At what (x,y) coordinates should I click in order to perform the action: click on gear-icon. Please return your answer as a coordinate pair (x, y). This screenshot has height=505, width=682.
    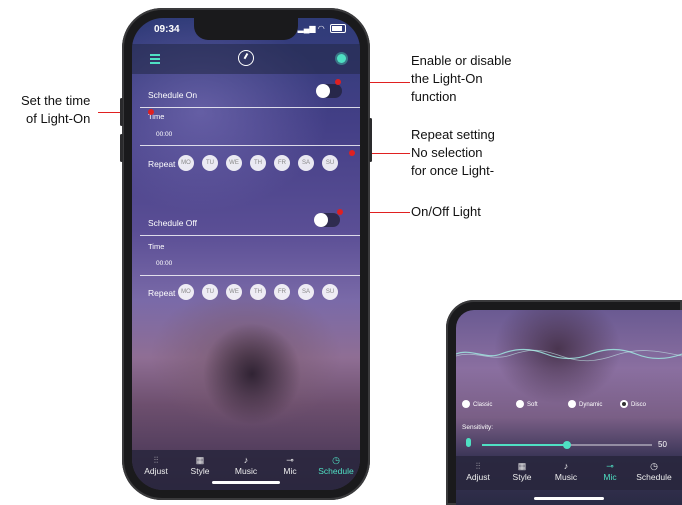
    Looking at the image, I should click on (341, 58).